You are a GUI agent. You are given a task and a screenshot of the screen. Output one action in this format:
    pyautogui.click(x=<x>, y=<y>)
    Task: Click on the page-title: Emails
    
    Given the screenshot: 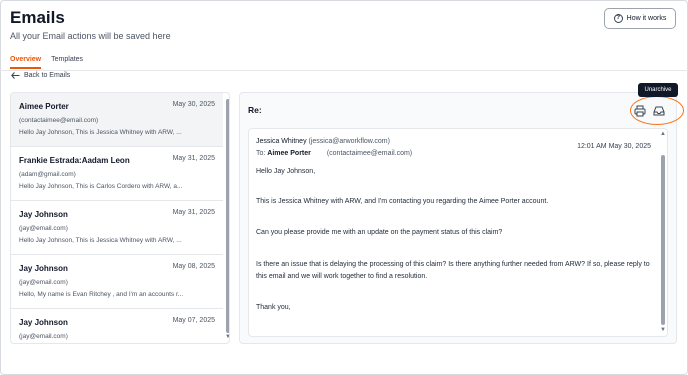 What is the action you would take?
    pyautogui.click(x=37, y=17)
    